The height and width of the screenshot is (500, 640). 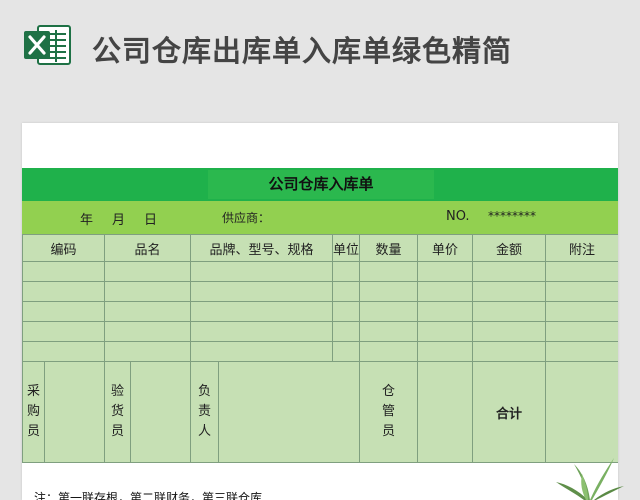 I want to click on inspector-label: 验货员, so click(x=118, y=411).